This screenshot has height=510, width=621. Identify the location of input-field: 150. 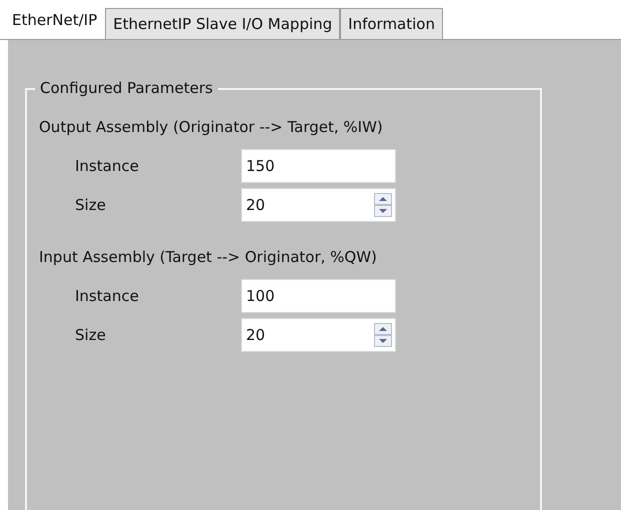
(318, 166).